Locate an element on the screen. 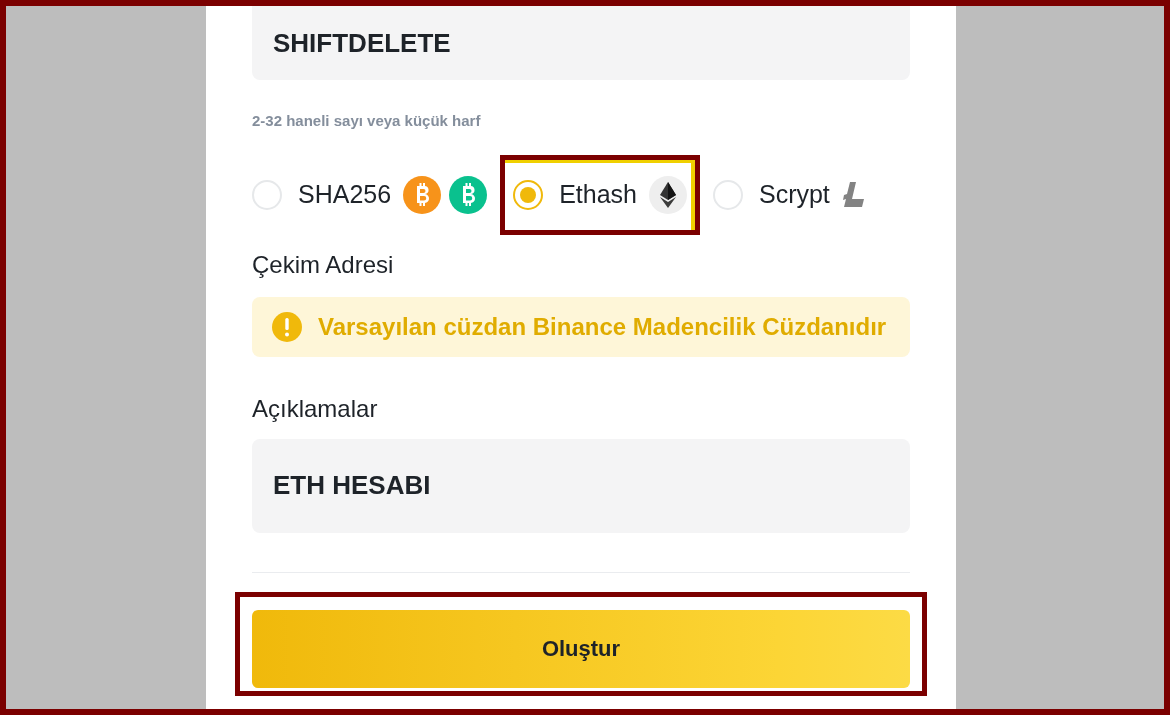 The image size is (1170, 715). name-field: SHIFTDELETE is located at coordinates (581, 43).